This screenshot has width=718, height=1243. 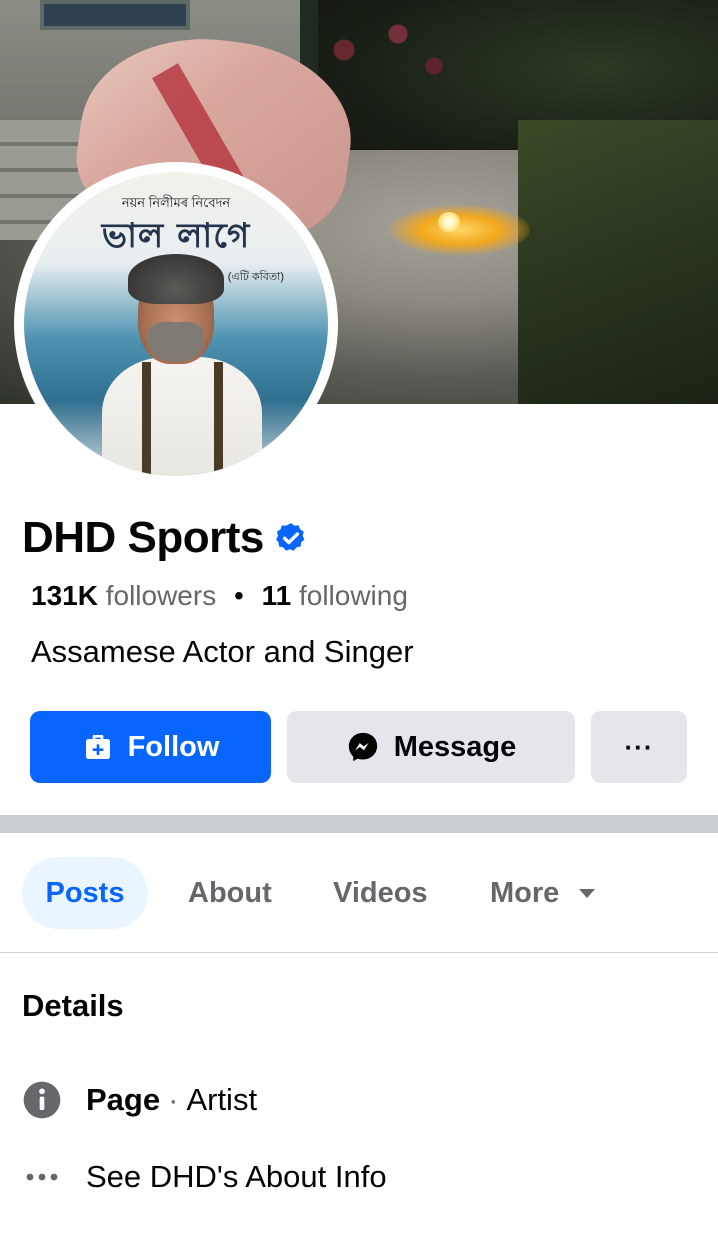 I want to click on cover-window, so click(x=115, y=15).